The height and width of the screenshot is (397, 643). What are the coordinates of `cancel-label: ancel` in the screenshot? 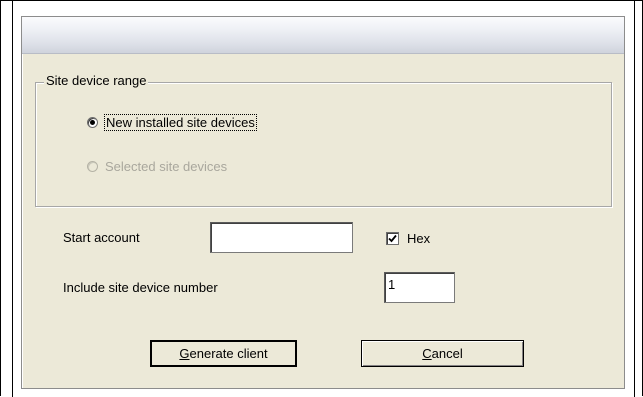 It's located at (447, 353).